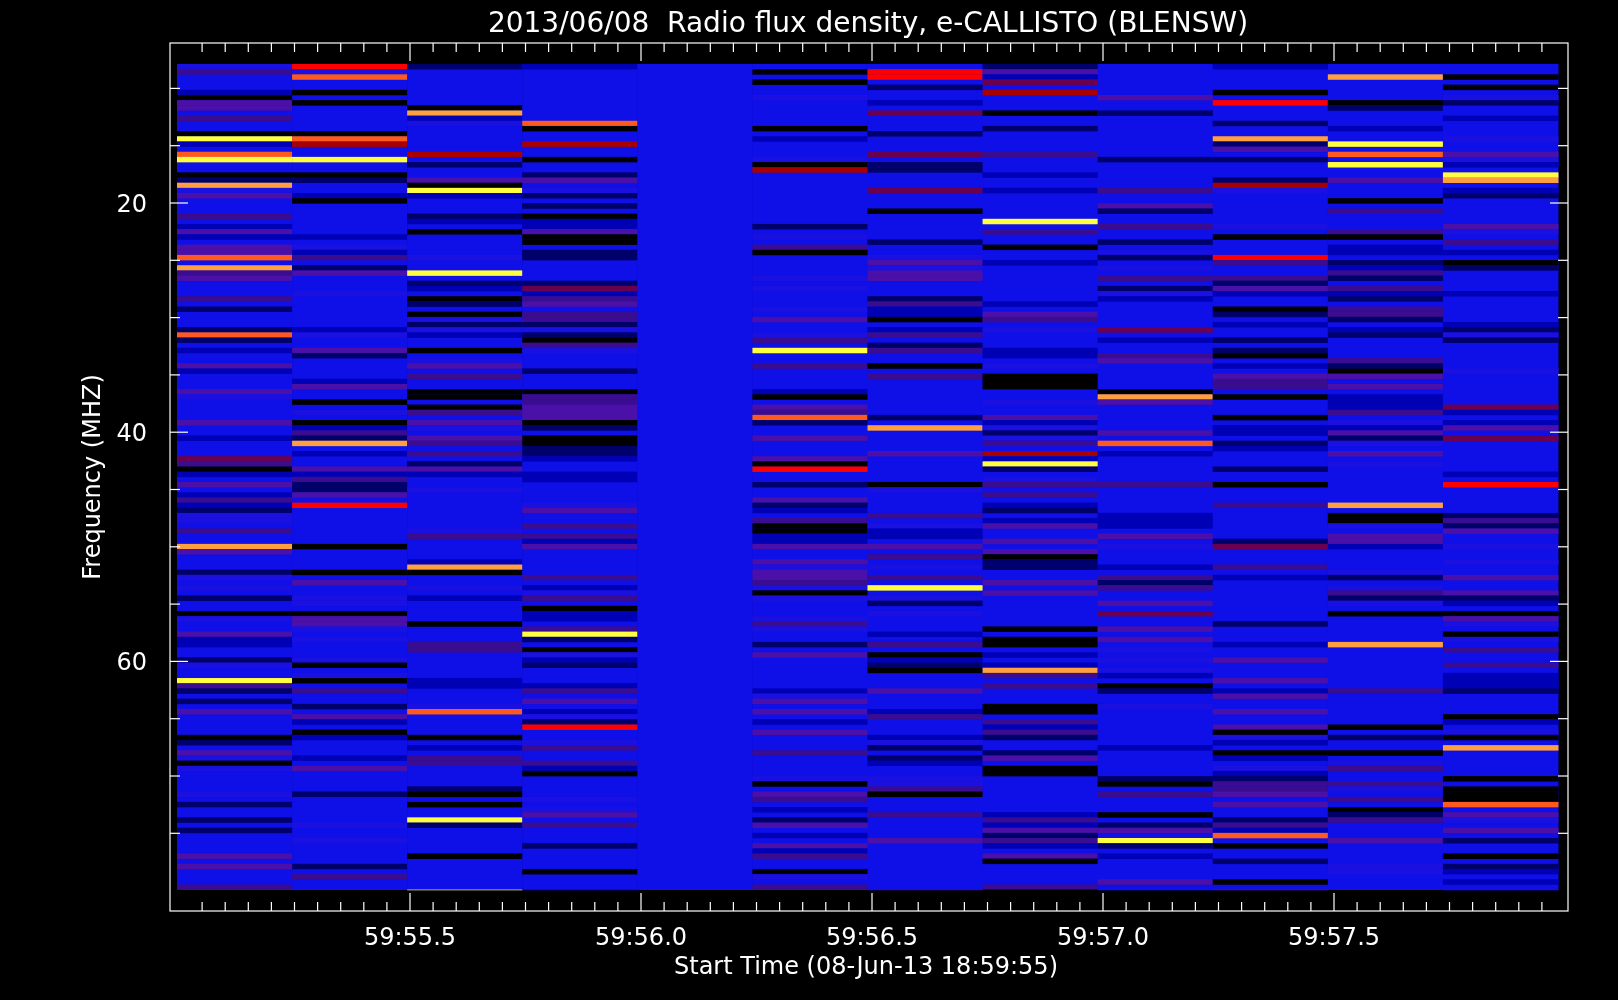 The height and width of the screenshot is (1000, 1618). What do you see at coordinates (131, 433) in the screenshot?
I see `y-tick-label: 40` at bounding box center [131, 433].